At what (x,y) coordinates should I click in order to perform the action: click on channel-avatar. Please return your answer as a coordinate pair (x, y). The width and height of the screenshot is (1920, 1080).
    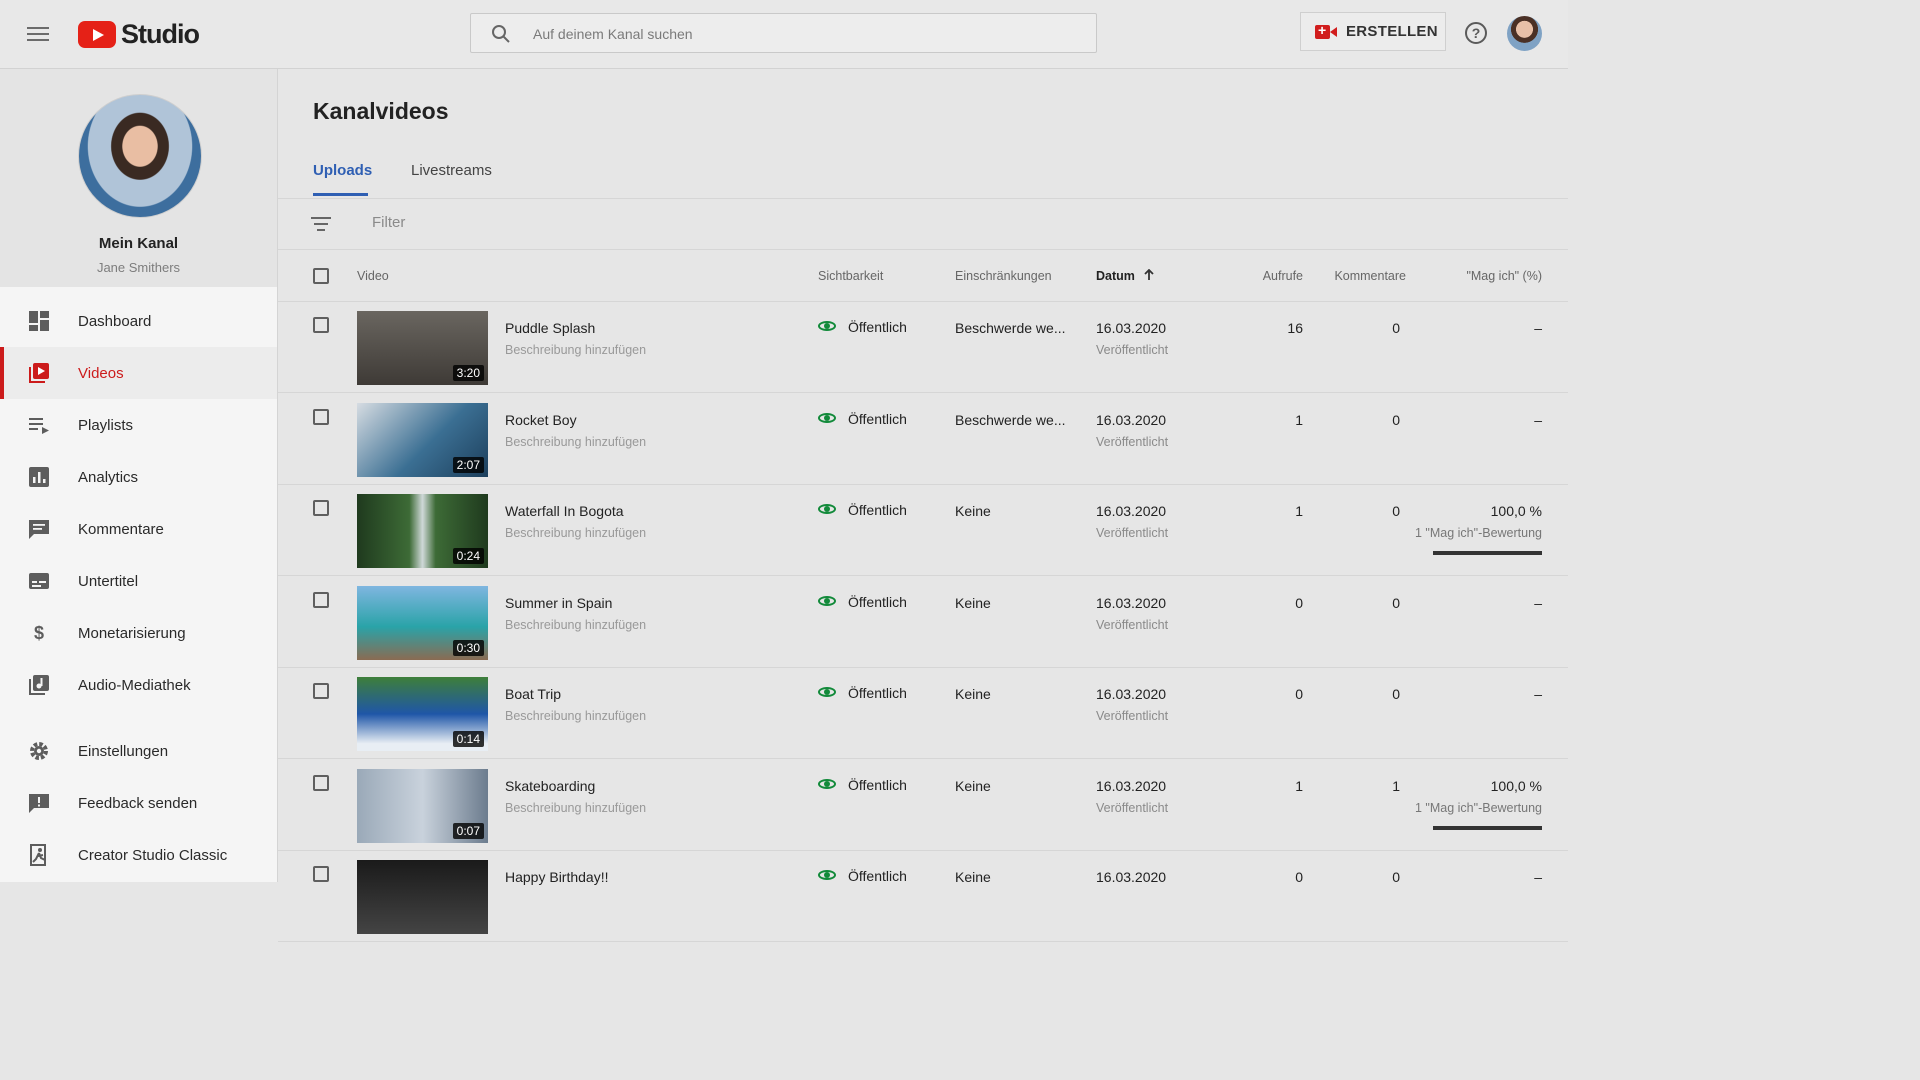
    Looking at the image, I should click on (140, 156).